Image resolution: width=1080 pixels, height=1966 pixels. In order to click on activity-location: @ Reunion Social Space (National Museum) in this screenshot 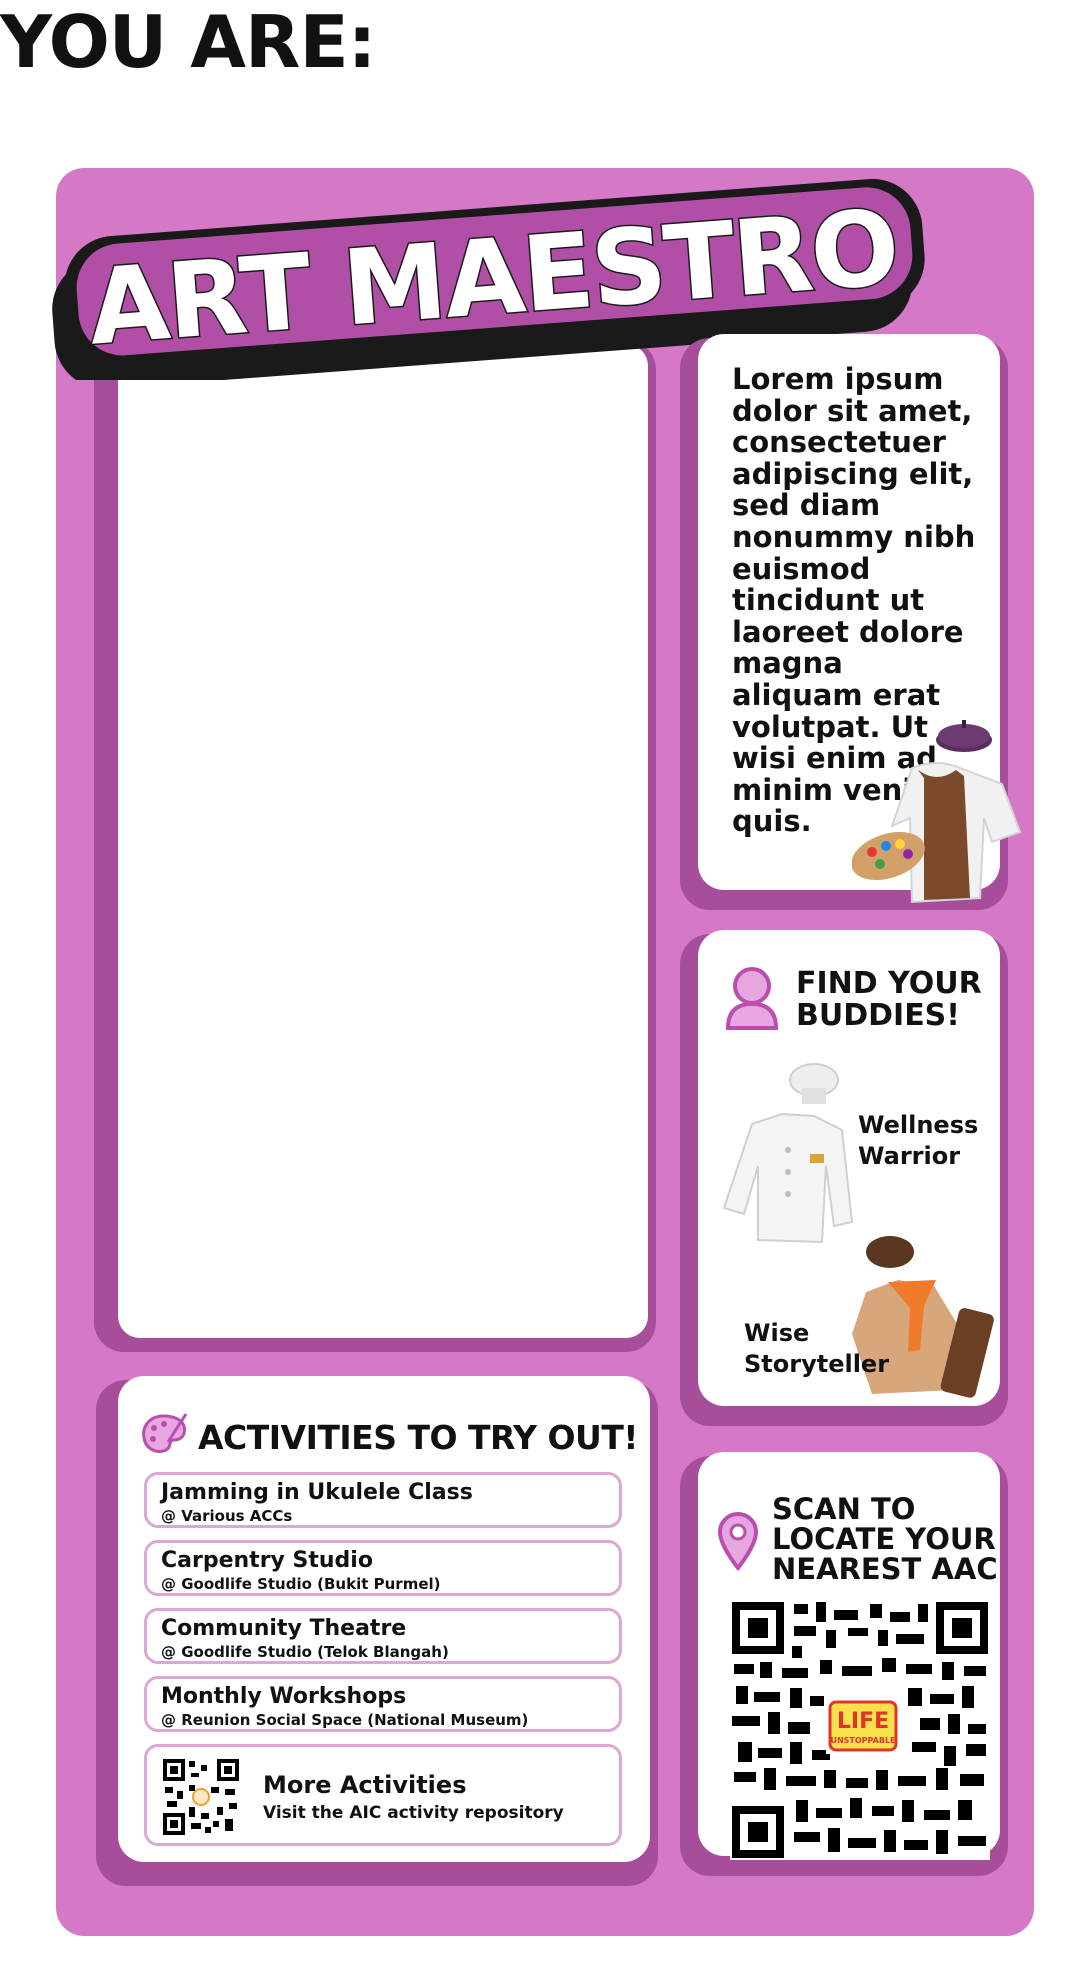, I will do `click(345, 1720)`.